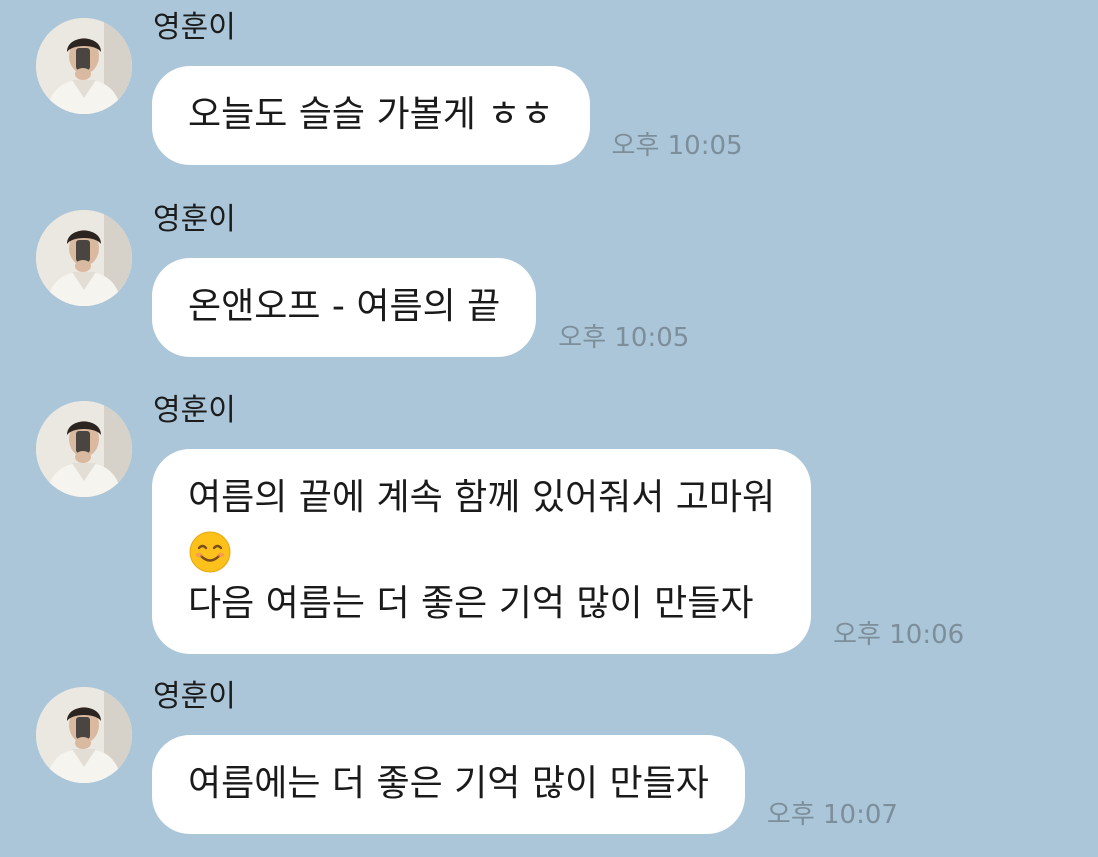 This screenshot has width=1098, height=857. Describe the element at coordinates (471, 603) in the screenshot. I see `message-text: 다음 여름는 더 좋은 기억 많이 만들자` at that location.